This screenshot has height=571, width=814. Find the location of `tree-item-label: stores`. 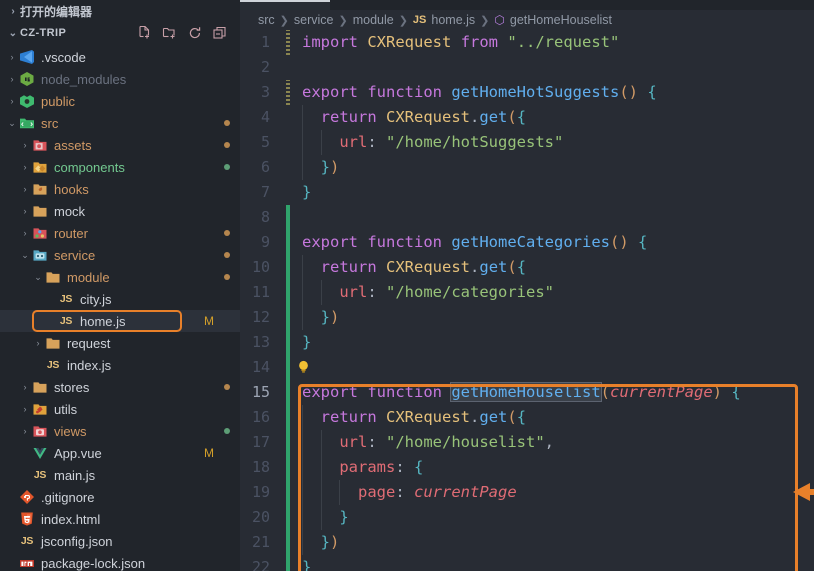

tree-item-label: stores is located at coordinates (72, 387).